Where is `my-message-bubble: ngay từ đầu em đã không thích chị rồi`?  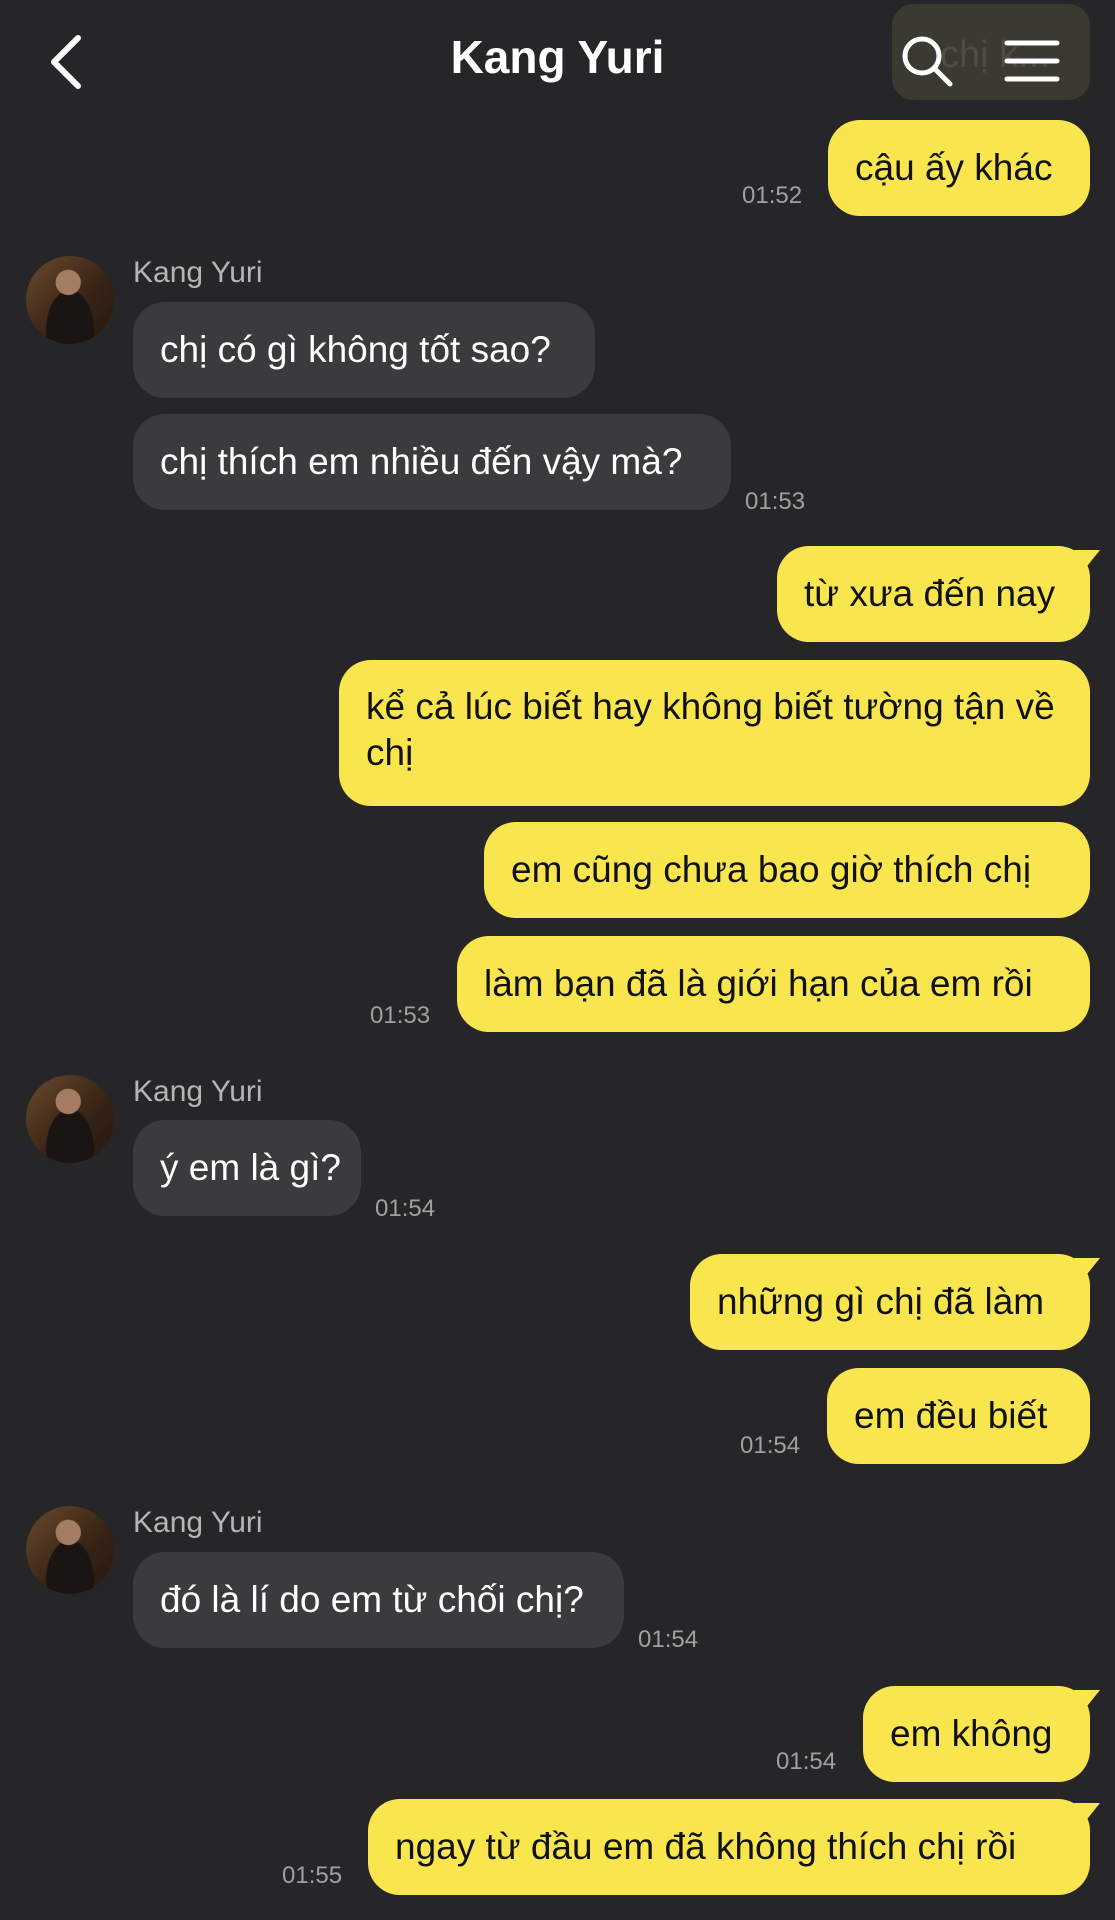 my-message-bubble: ngay từ đầu em đã không thích chị rồi is located at coordinates (729, 1847).